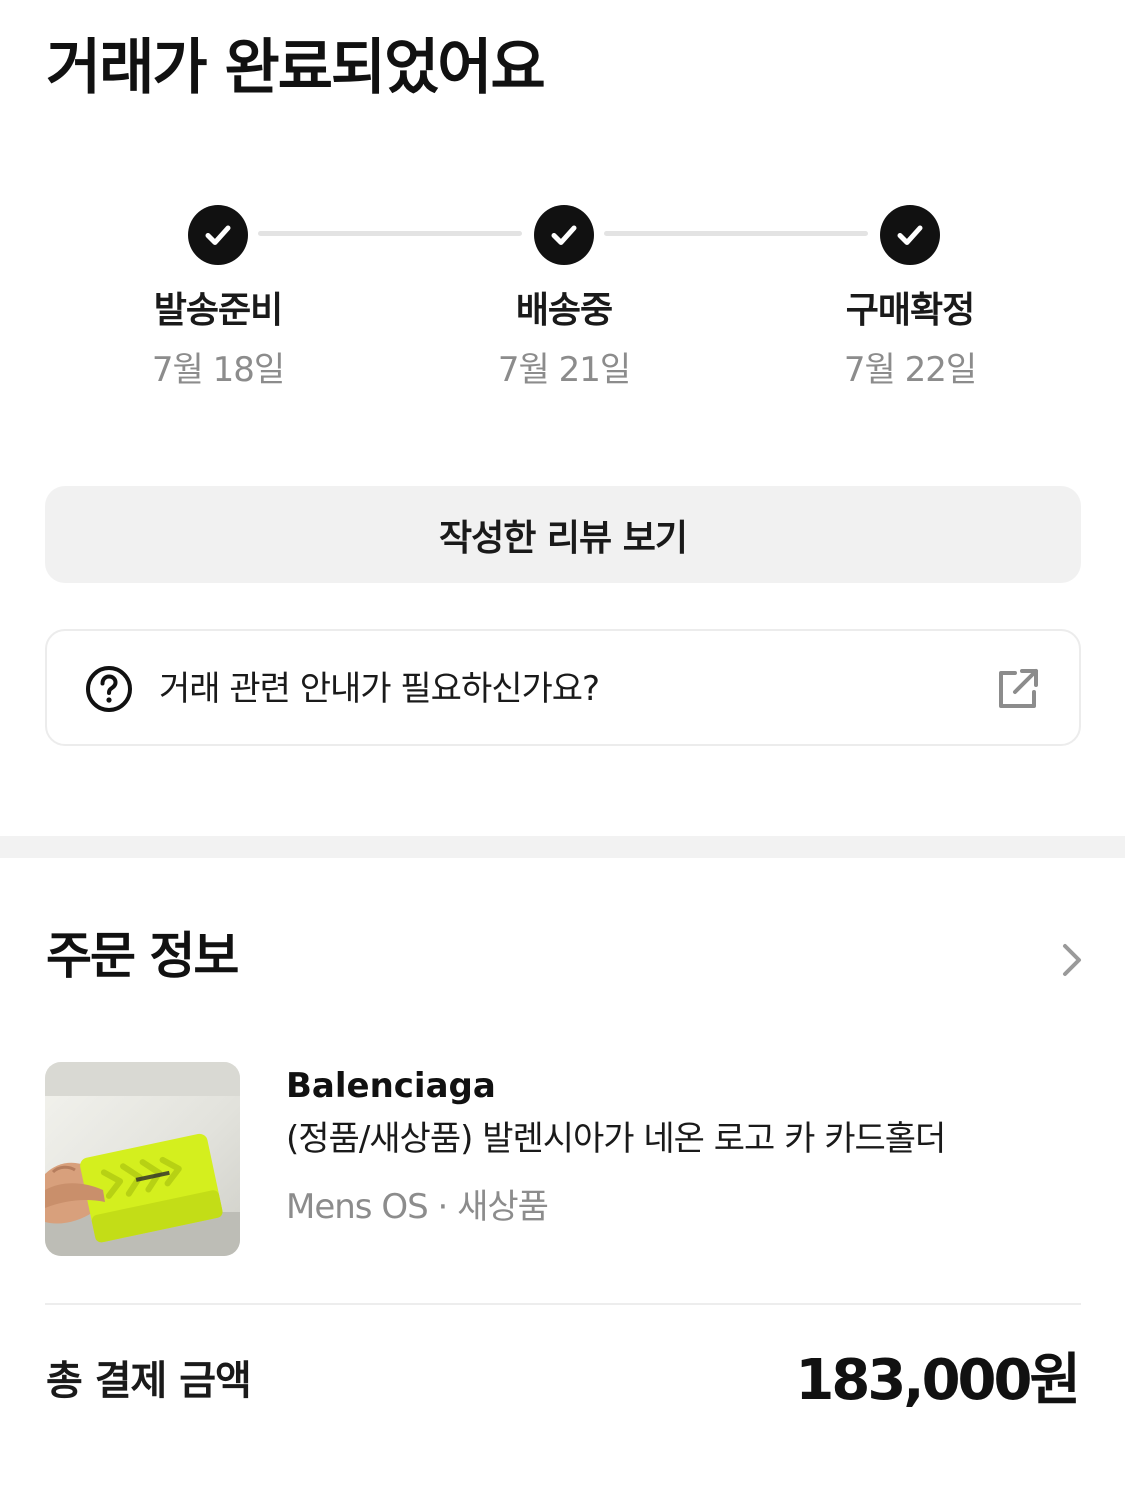 This screenshot has width=1125, height=1497. What do you see at coordinates (563, 1304) in the screenshot?
I see `row-divider` at bounding box center [563, 1304].